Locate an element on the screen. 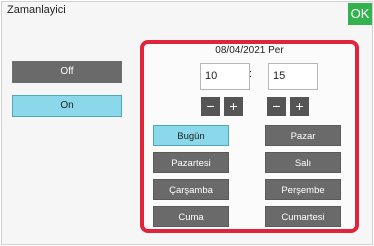  day-friday-button: Cuma is located at coordinates (191, 216).